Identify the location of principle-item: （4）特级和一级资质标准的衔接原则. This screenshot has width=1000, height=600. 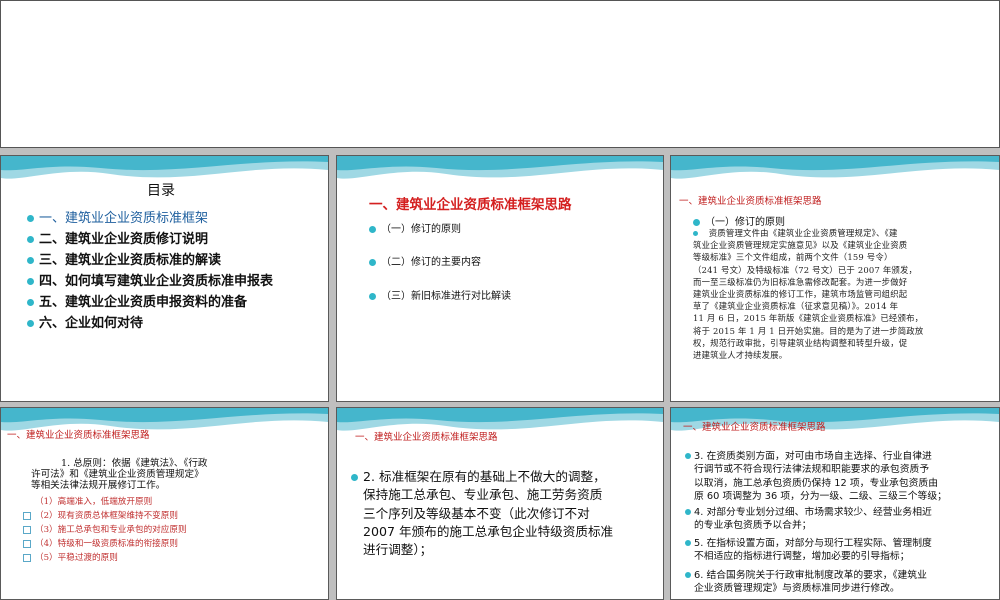
(100, 543).